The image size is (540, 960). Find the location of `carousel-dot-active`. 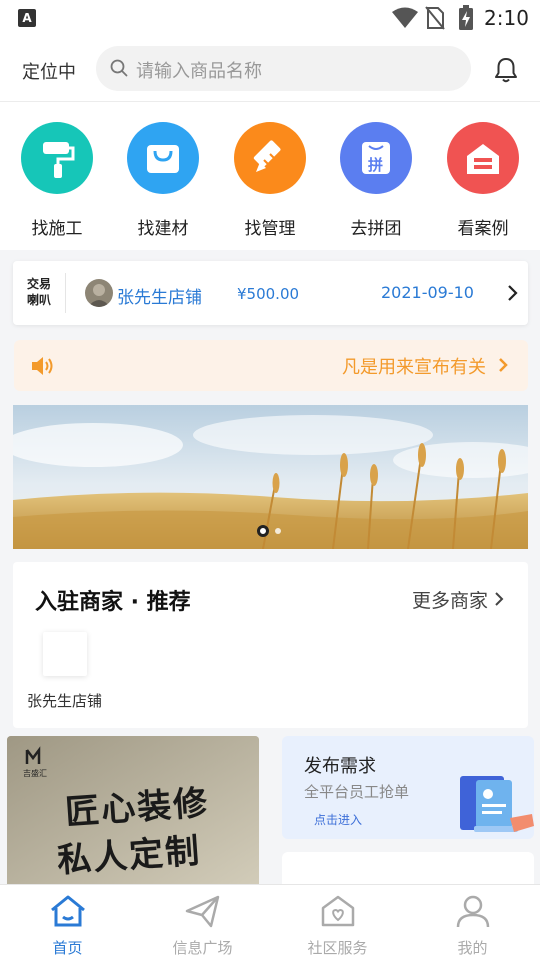

carousel-dot-active is located at coordinates (263, 530).